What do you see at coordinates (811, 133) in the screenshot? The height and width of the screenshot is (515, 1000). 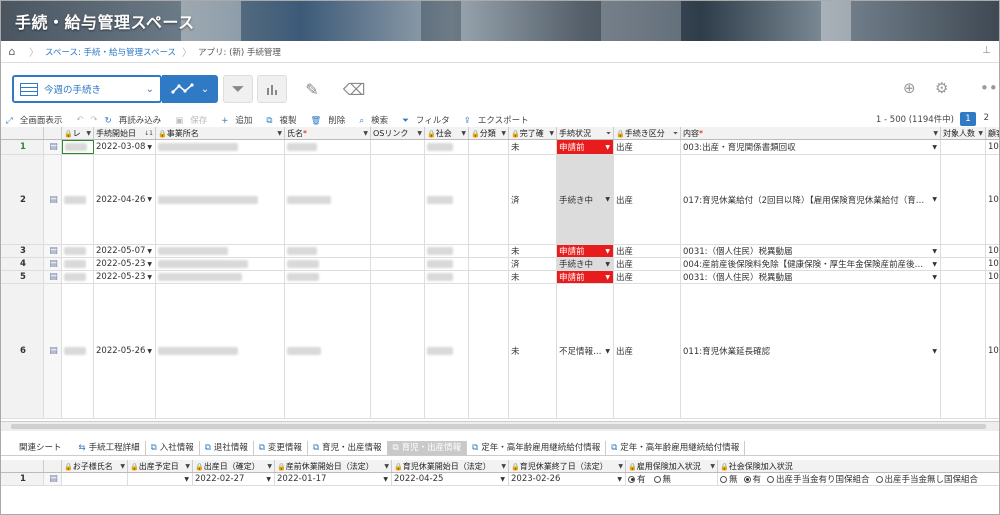 I see `column-header: 内容* ▼` at bounding box center [811, 133].